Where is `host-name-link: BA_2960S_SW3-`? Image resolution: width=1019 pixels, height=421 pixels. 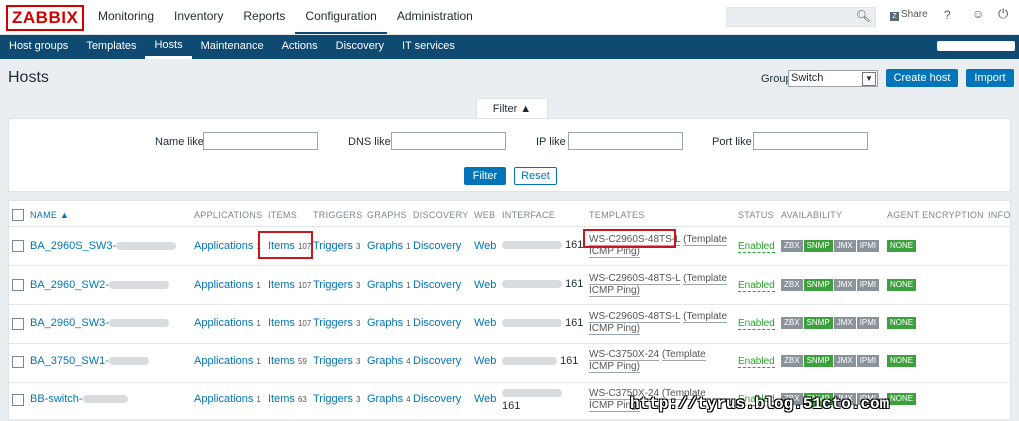
host-name-link: BA_2960S_SW3- is located at coordinates (73, 246).